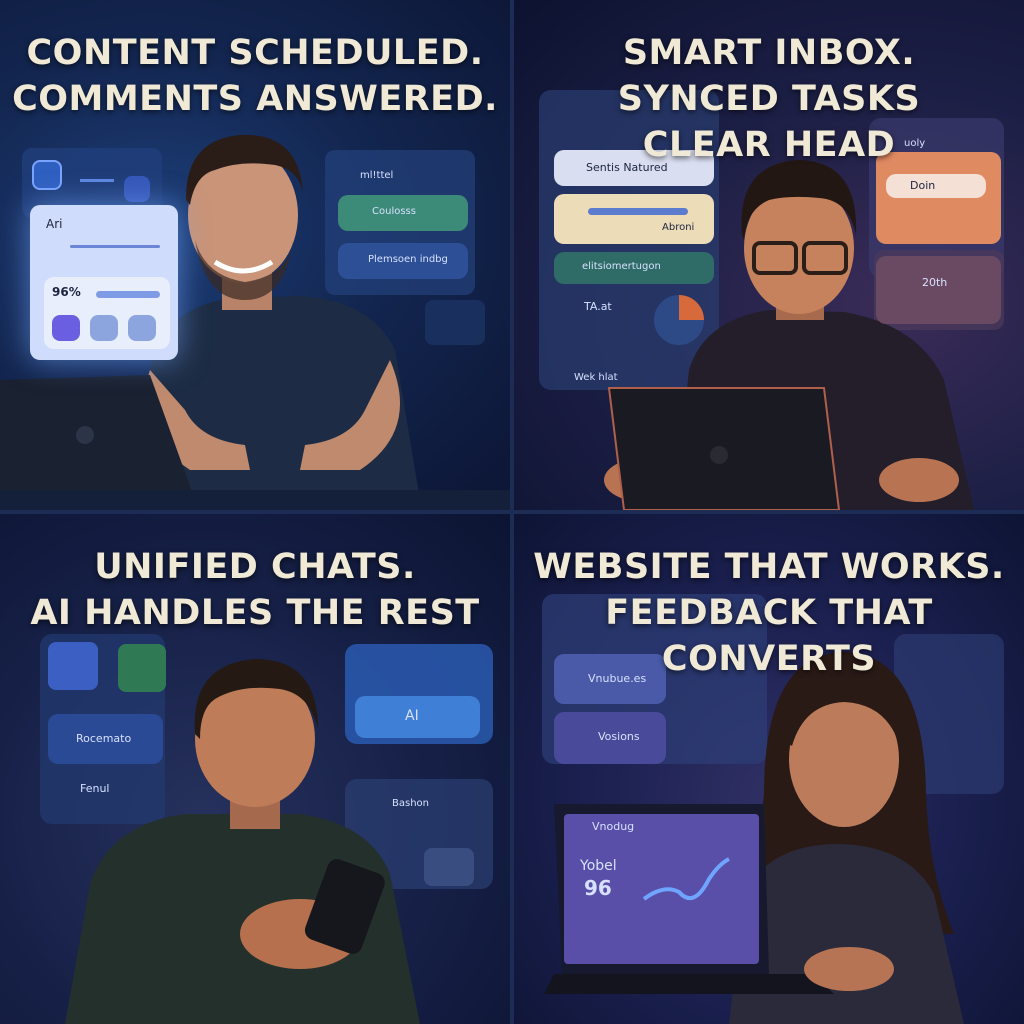 The width and height of the screenshot is (1024, 1024). I want to click on inbox-item-2: Abroni, so click(634, 219).